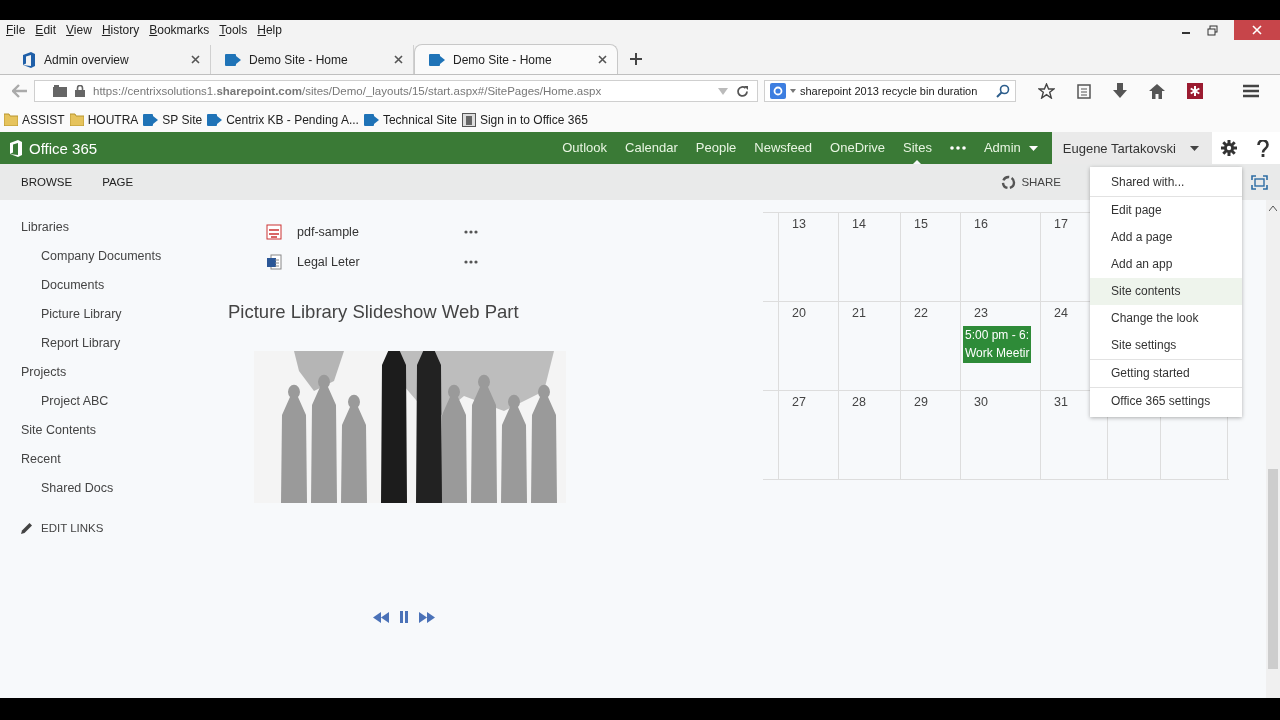 This screenshot has width=1280, height=720. I want to click on sharepoint-logo-icon, so click(215, 119).